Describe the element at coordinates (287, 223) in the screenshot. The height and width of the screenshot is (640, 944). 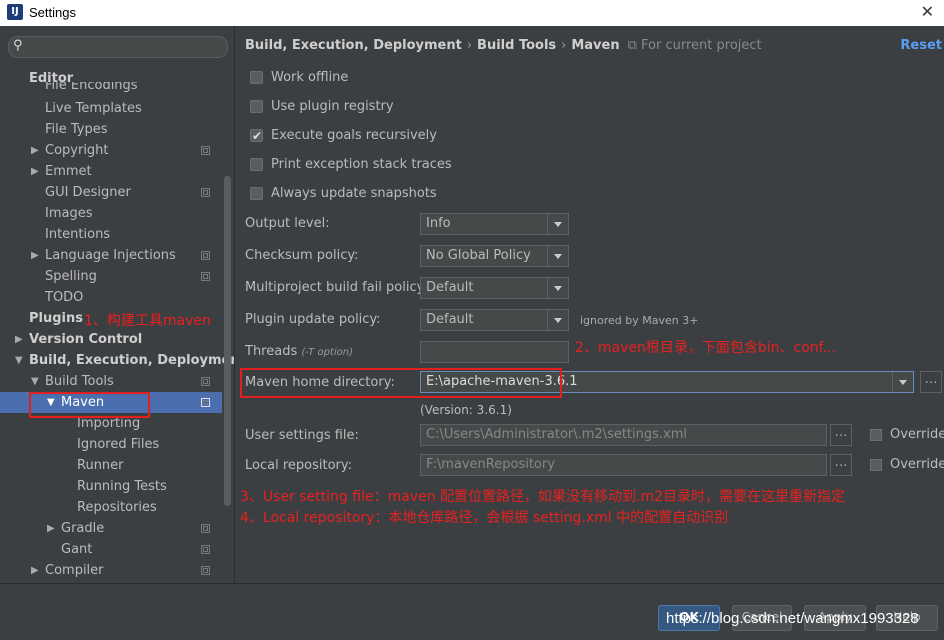
I see `output-level-label: Output level:` at that location.